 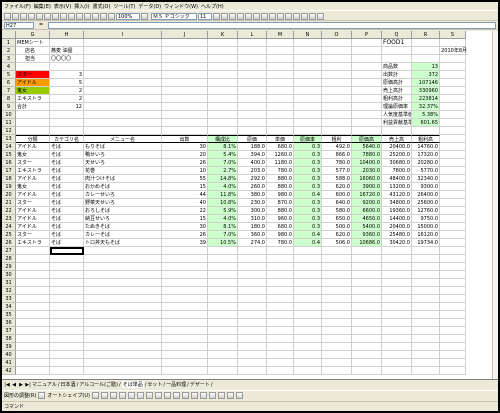 What do you see at coordinates (123, 235) in the screenshot?
I see `table-cell: カレーそば` at bounding box center [123, 235].